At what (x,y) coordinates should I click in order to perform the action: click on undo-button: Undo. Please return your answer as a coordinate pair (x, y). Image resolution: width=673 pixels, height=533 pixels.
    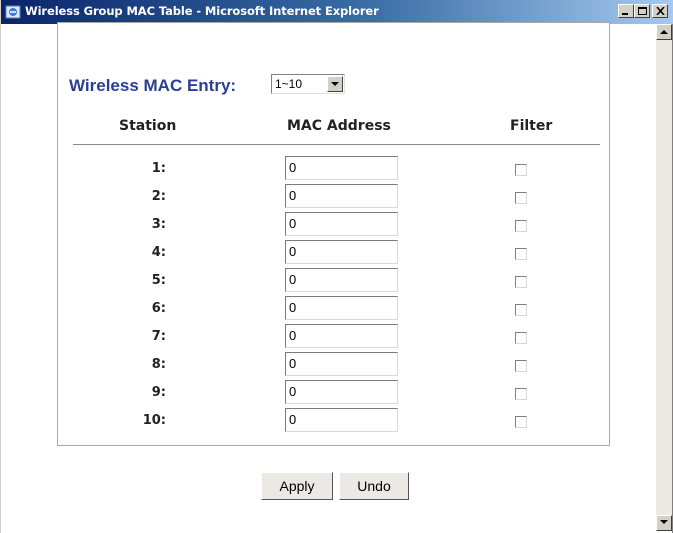
    Looking at the image, I should click on (374, 486).